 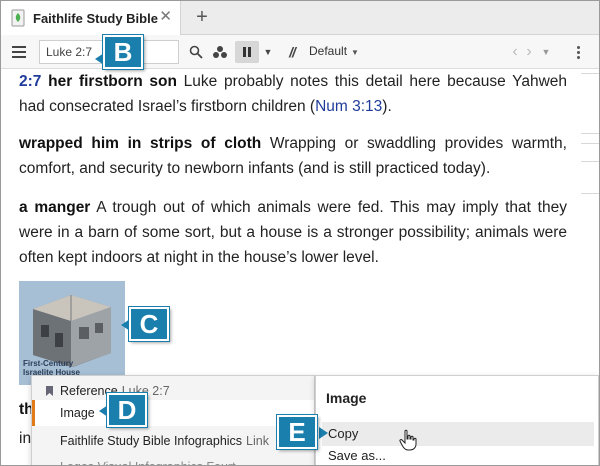 I want to click on menu-item-infographics: Faithlife Study Bible Infographics Link, so click(x=173, y=441).